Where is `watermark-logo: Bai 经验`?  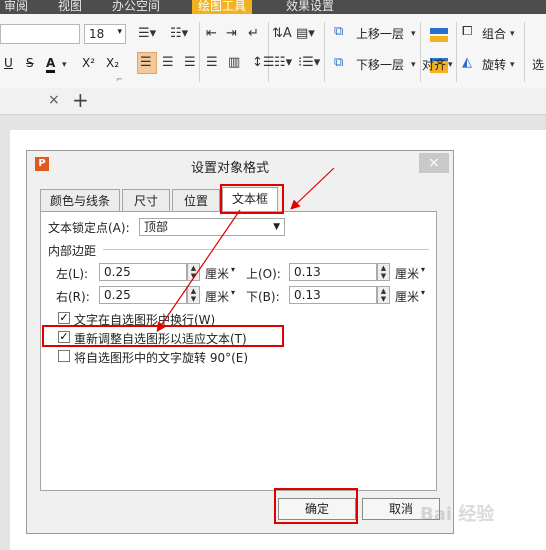
watermark-logo: Bai 经验 is located at coordinates (457, 514).